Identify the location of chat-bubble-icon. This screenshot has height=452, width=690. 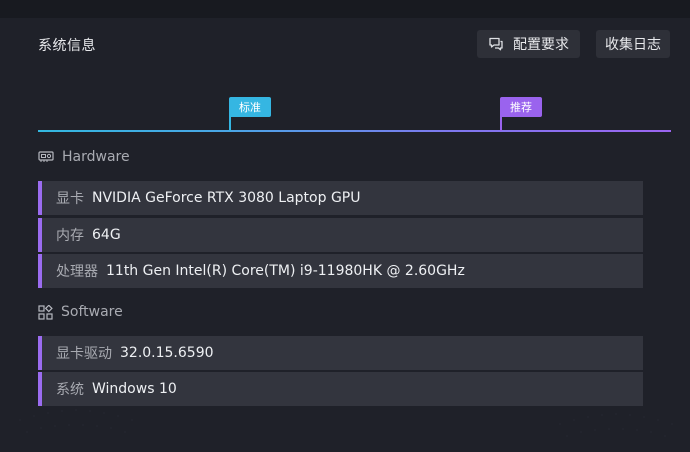
(496, 44).